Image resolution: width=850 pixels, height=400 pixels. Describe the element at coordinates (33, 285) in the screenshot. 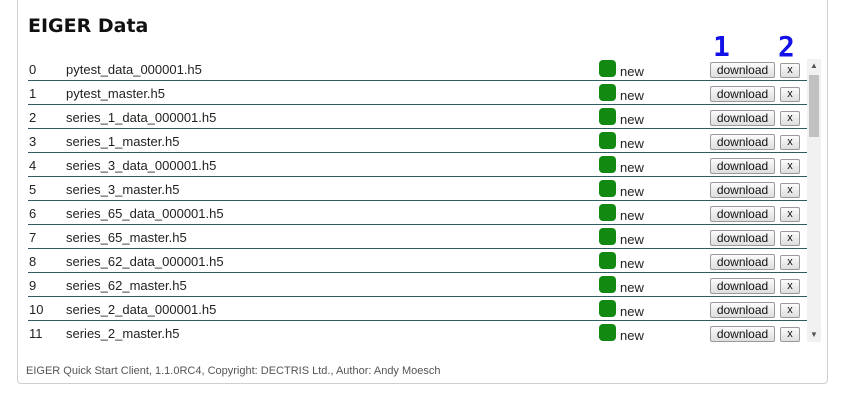

I see `file-index: 9` at that location.